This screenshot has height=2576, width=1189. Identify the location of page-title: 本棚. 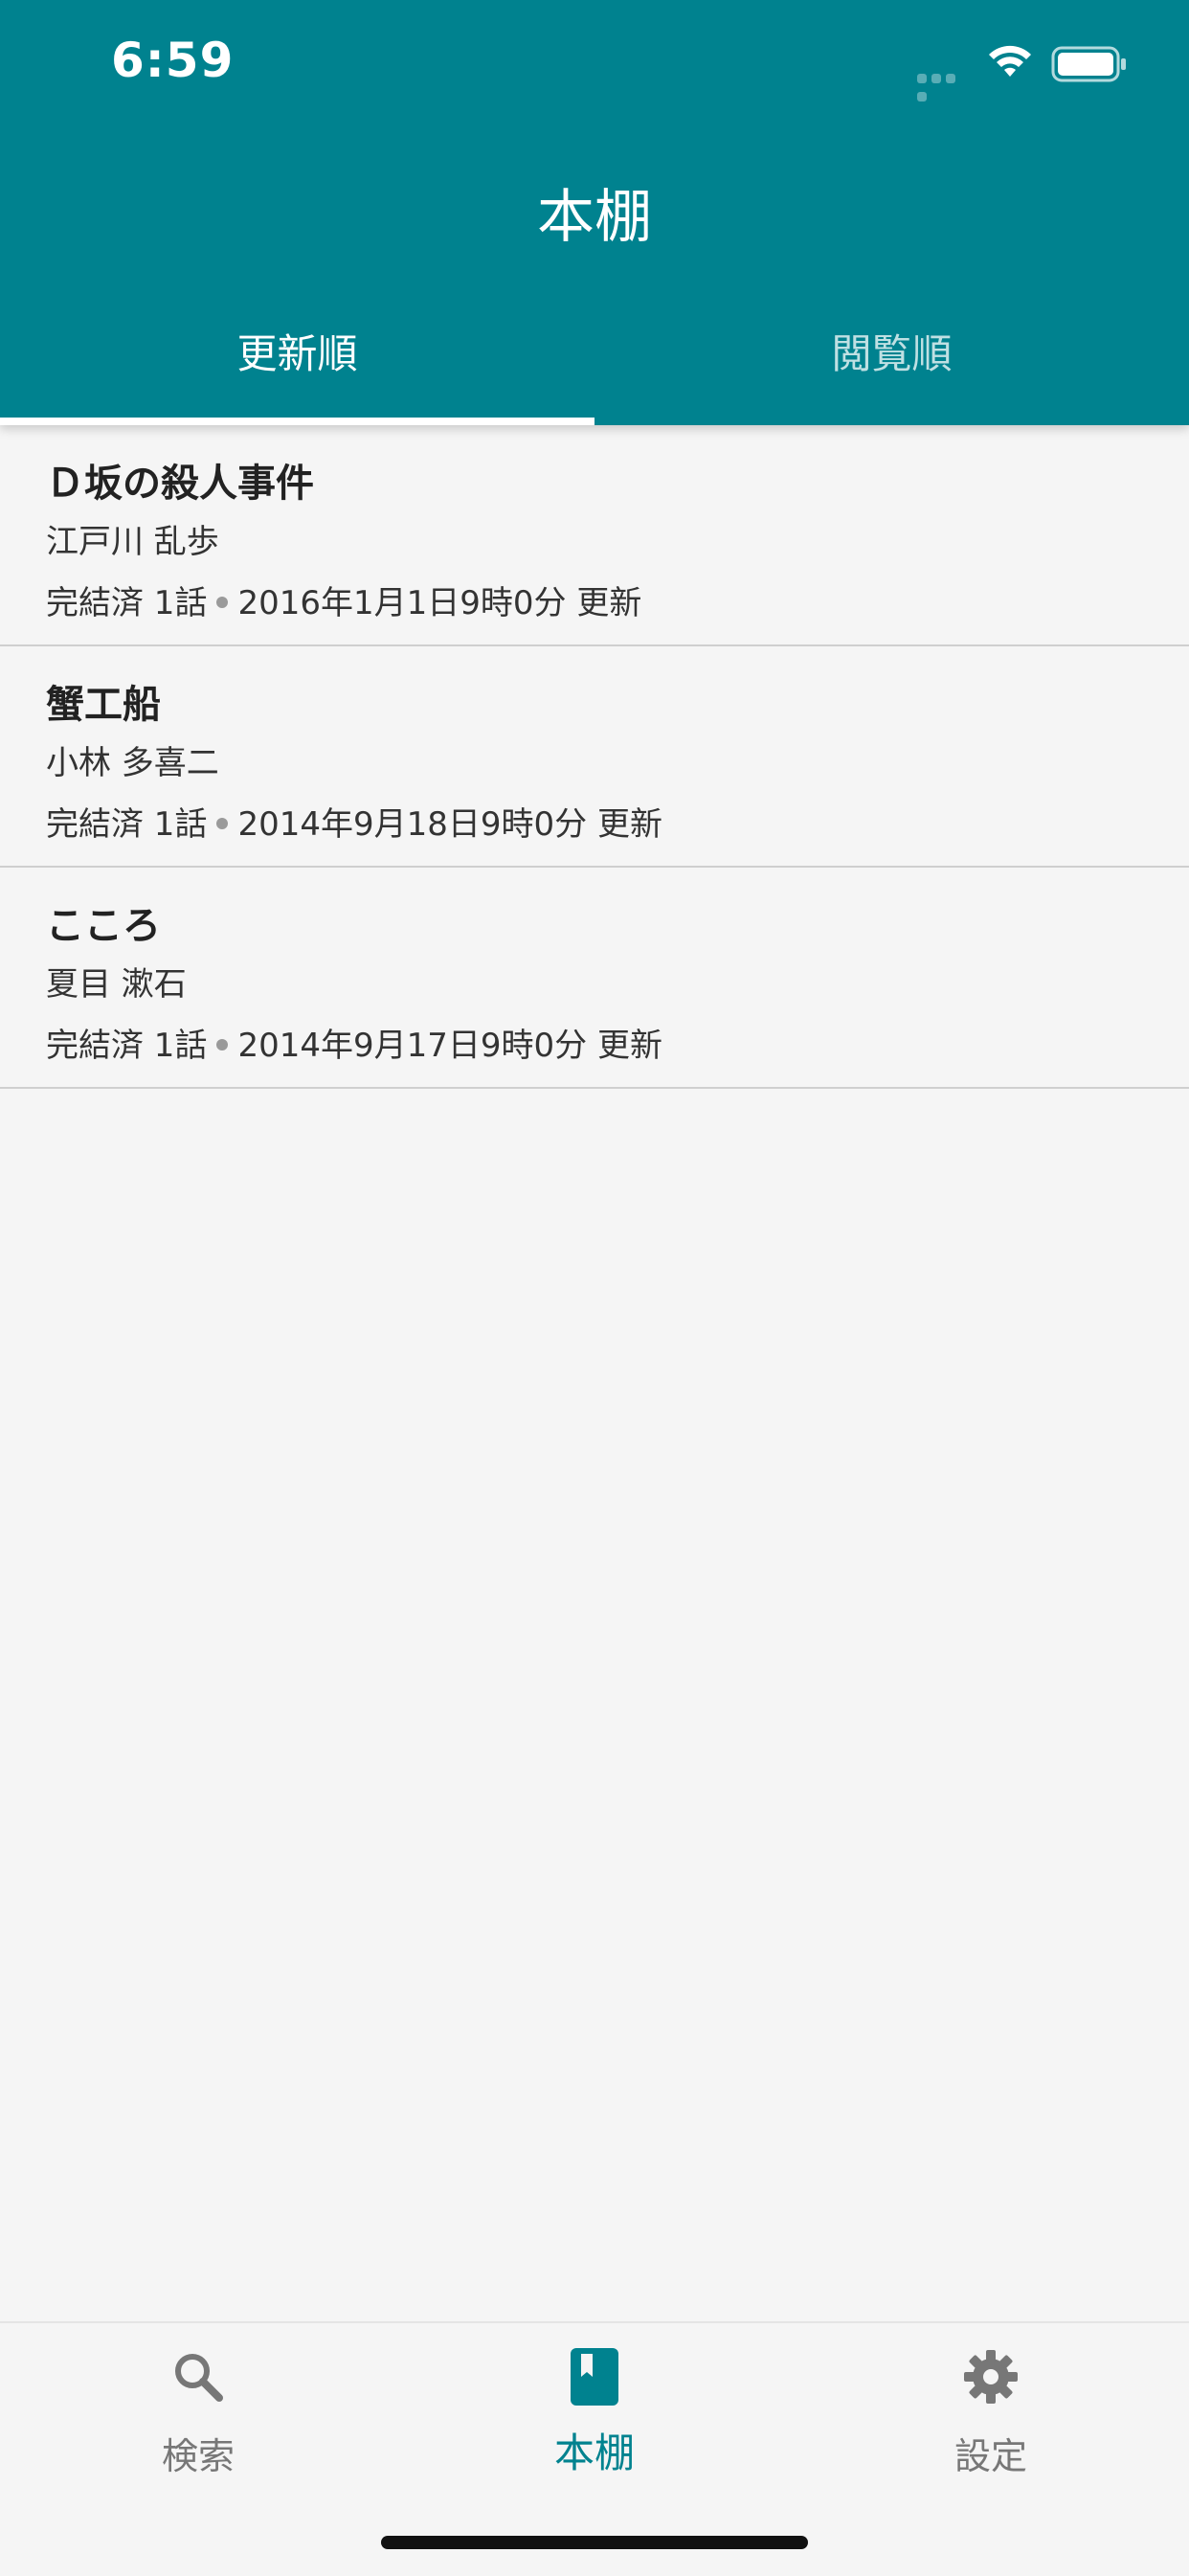
(594, 217).